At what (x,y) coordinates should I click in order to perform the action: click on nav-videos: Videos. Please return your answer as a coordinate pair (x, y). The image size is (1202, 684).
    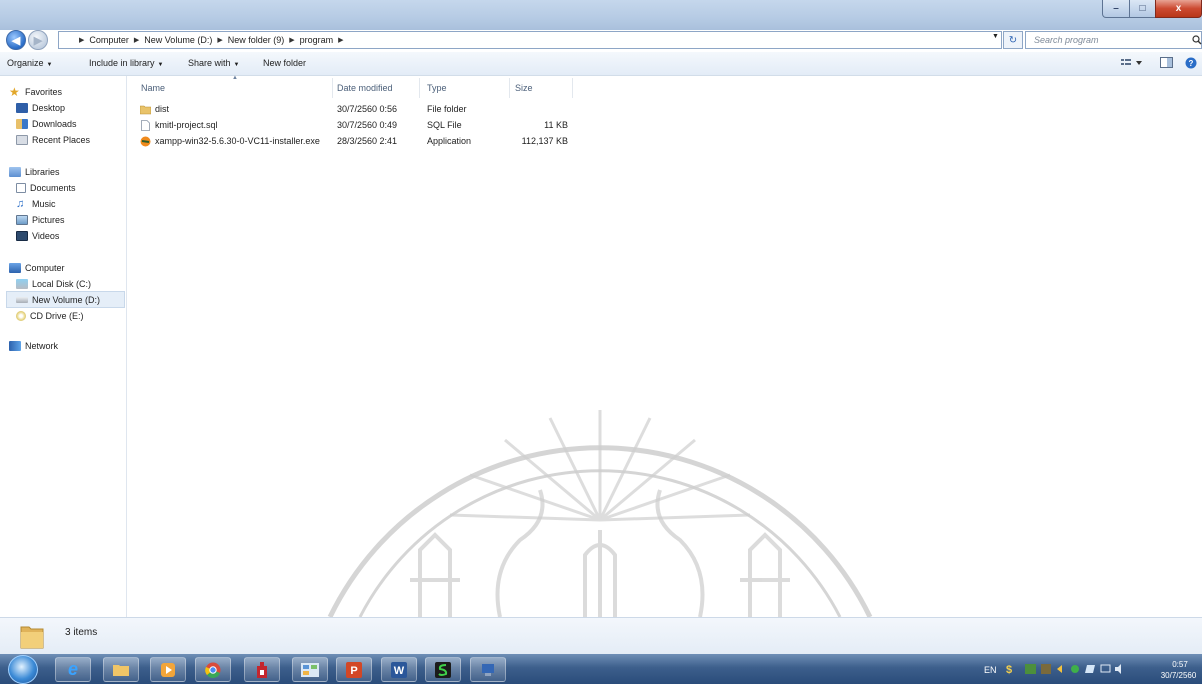
    Looking at the image, I should click on (70, 236).